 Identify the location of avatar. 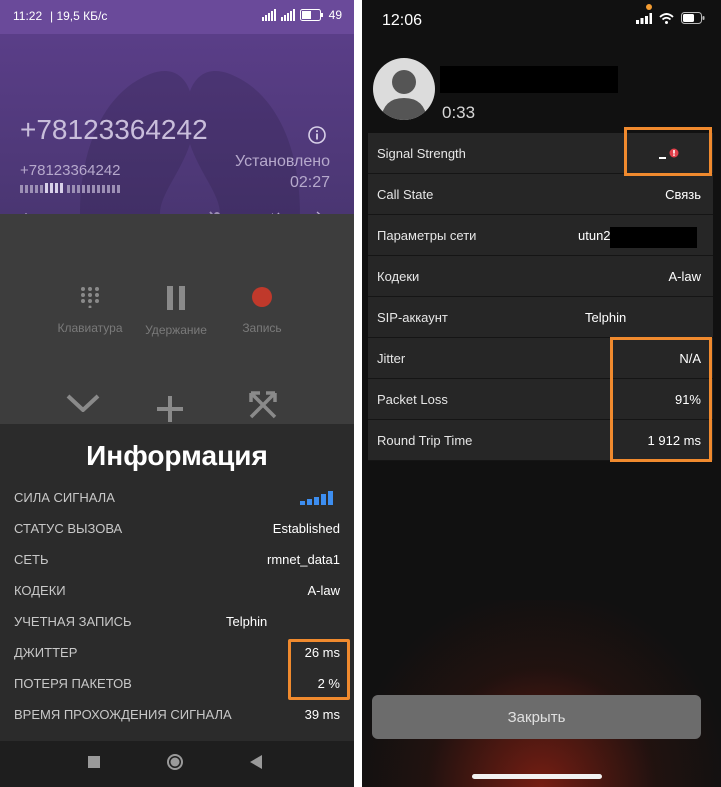
(404, 89).